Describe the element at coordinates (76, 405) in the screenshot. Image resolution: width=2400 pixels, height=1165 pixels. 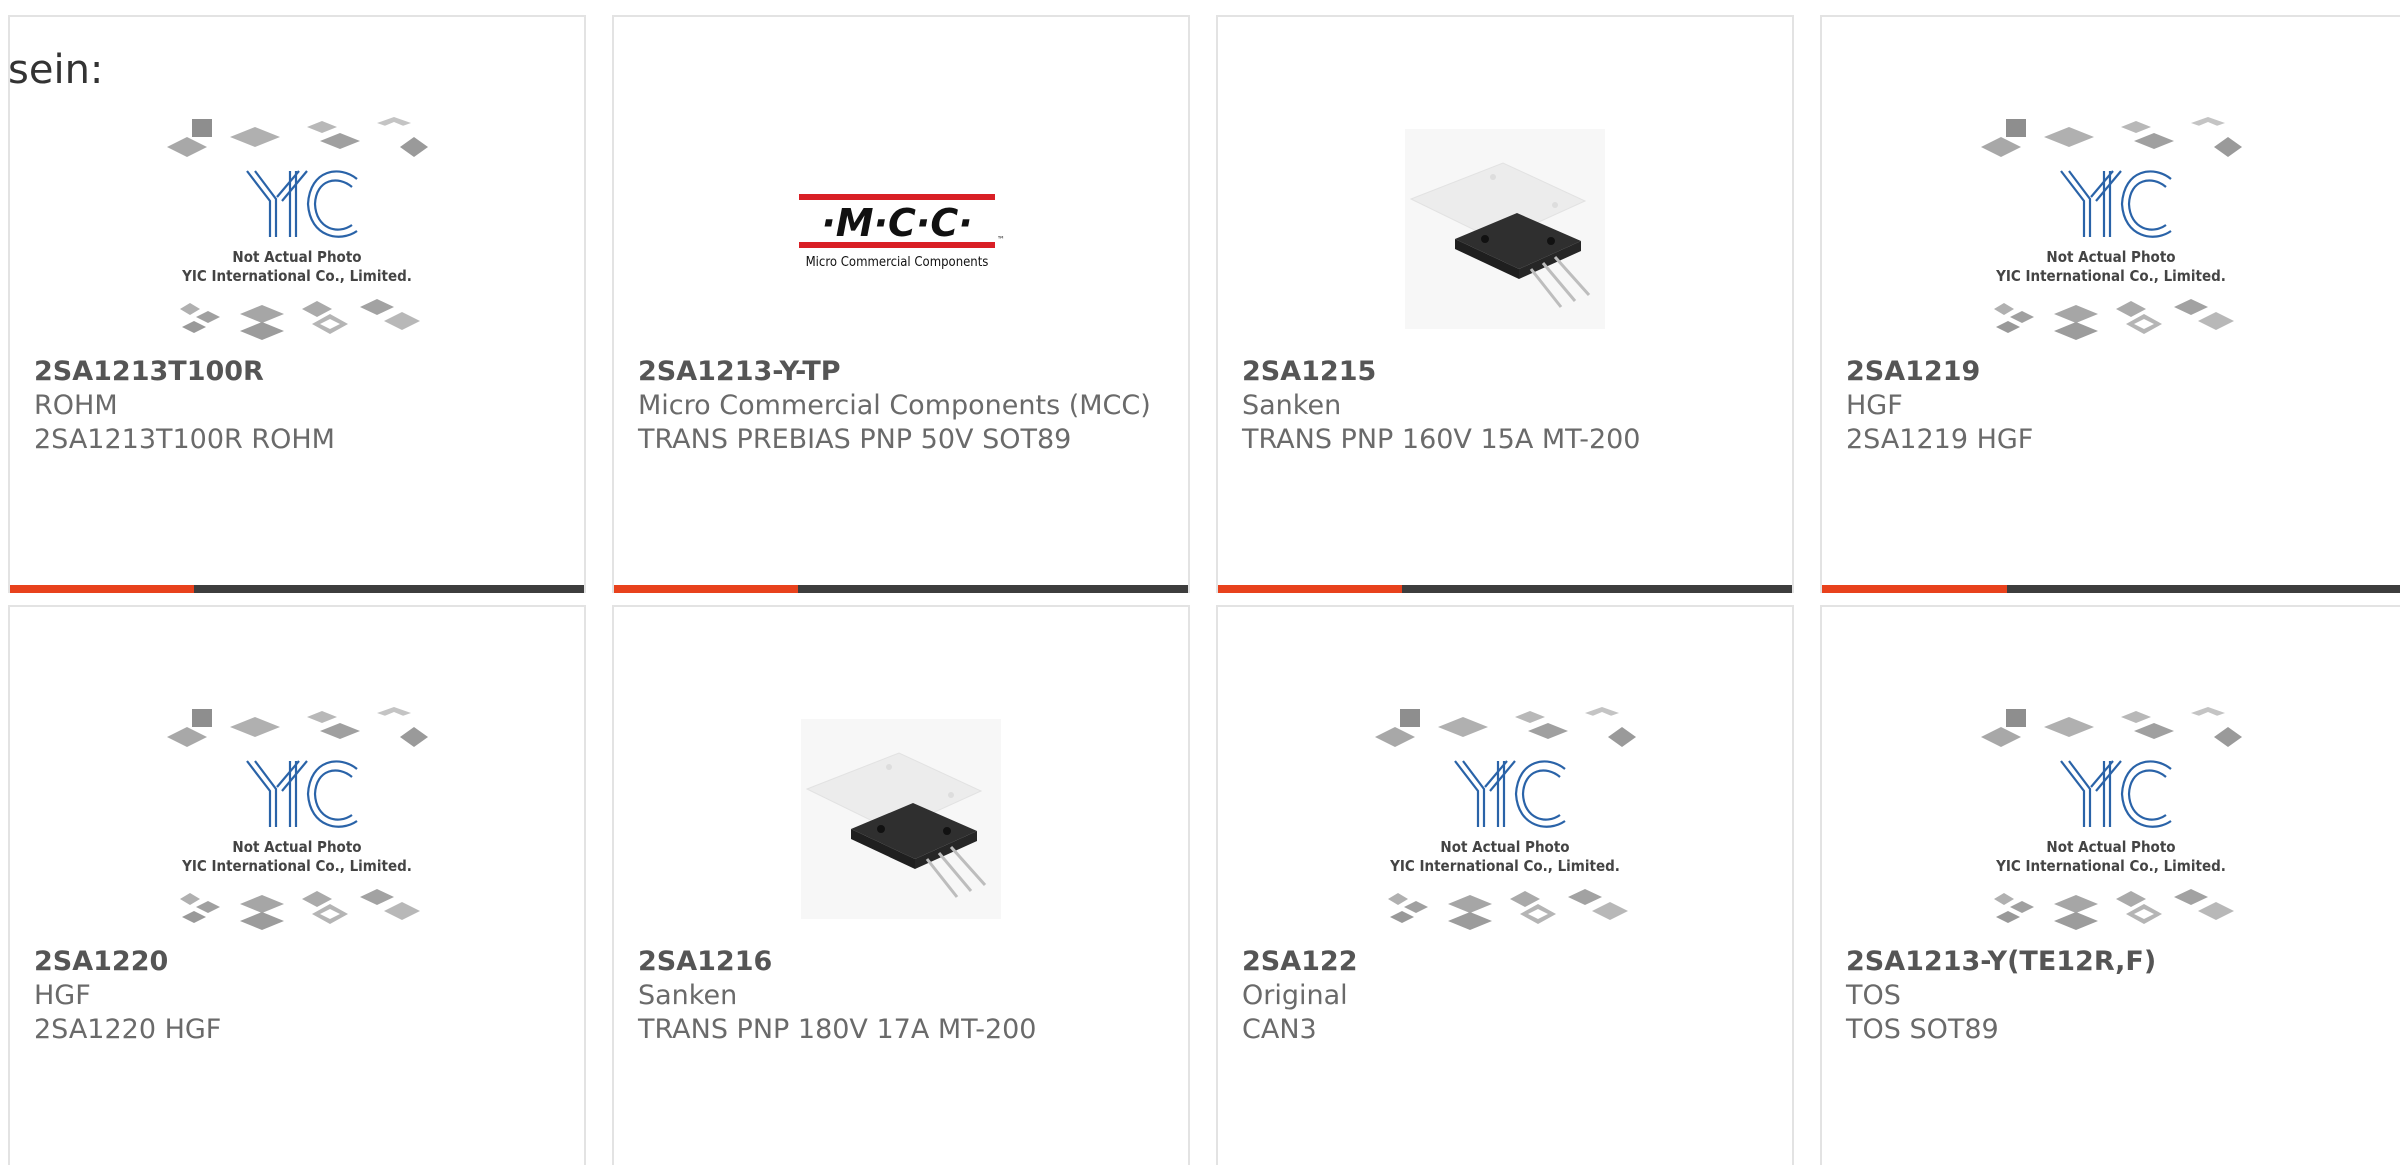
I see `manufacturer: ROHM` at that location.